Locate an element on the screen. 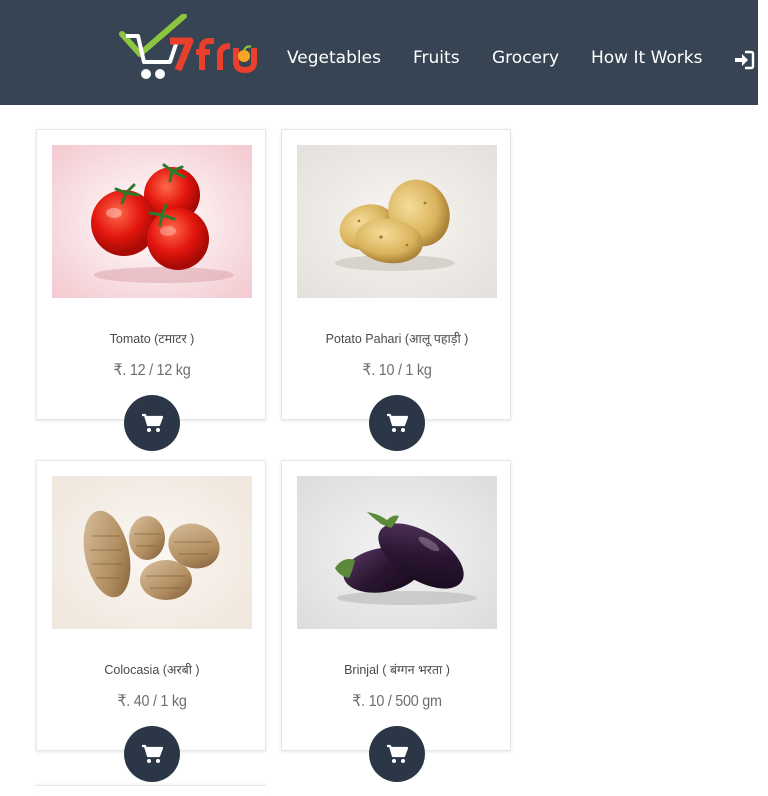 This screenshot has height=796, width=768. product-name: Potato Pahari (आलू पहाड़ी ) is located at coordinates (397, 339).